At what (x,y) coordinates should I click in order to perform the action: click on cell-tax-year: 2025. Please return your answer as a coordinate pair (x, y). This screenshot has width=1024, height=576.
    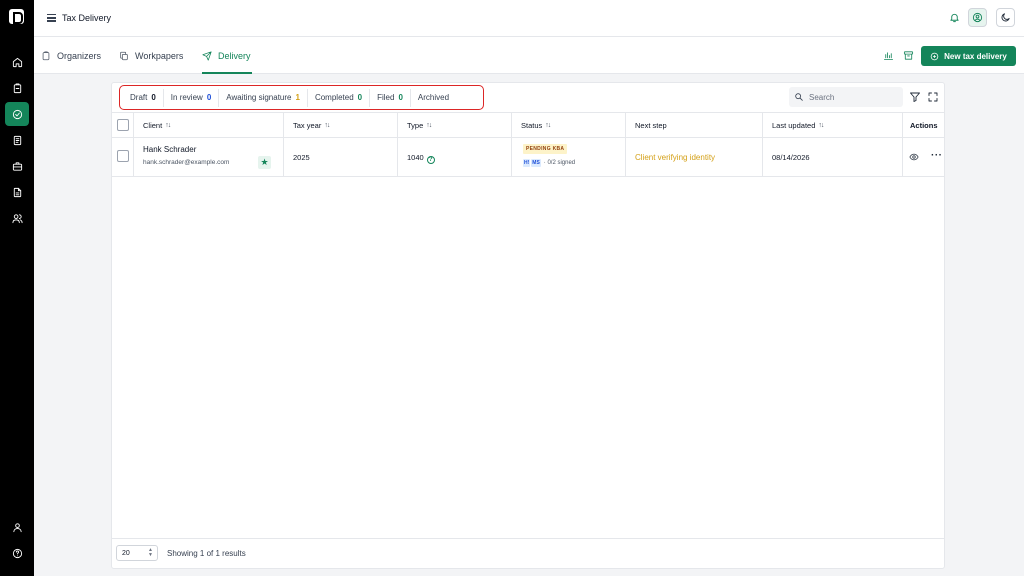
    Looking at the image, I should click on (341, 157).